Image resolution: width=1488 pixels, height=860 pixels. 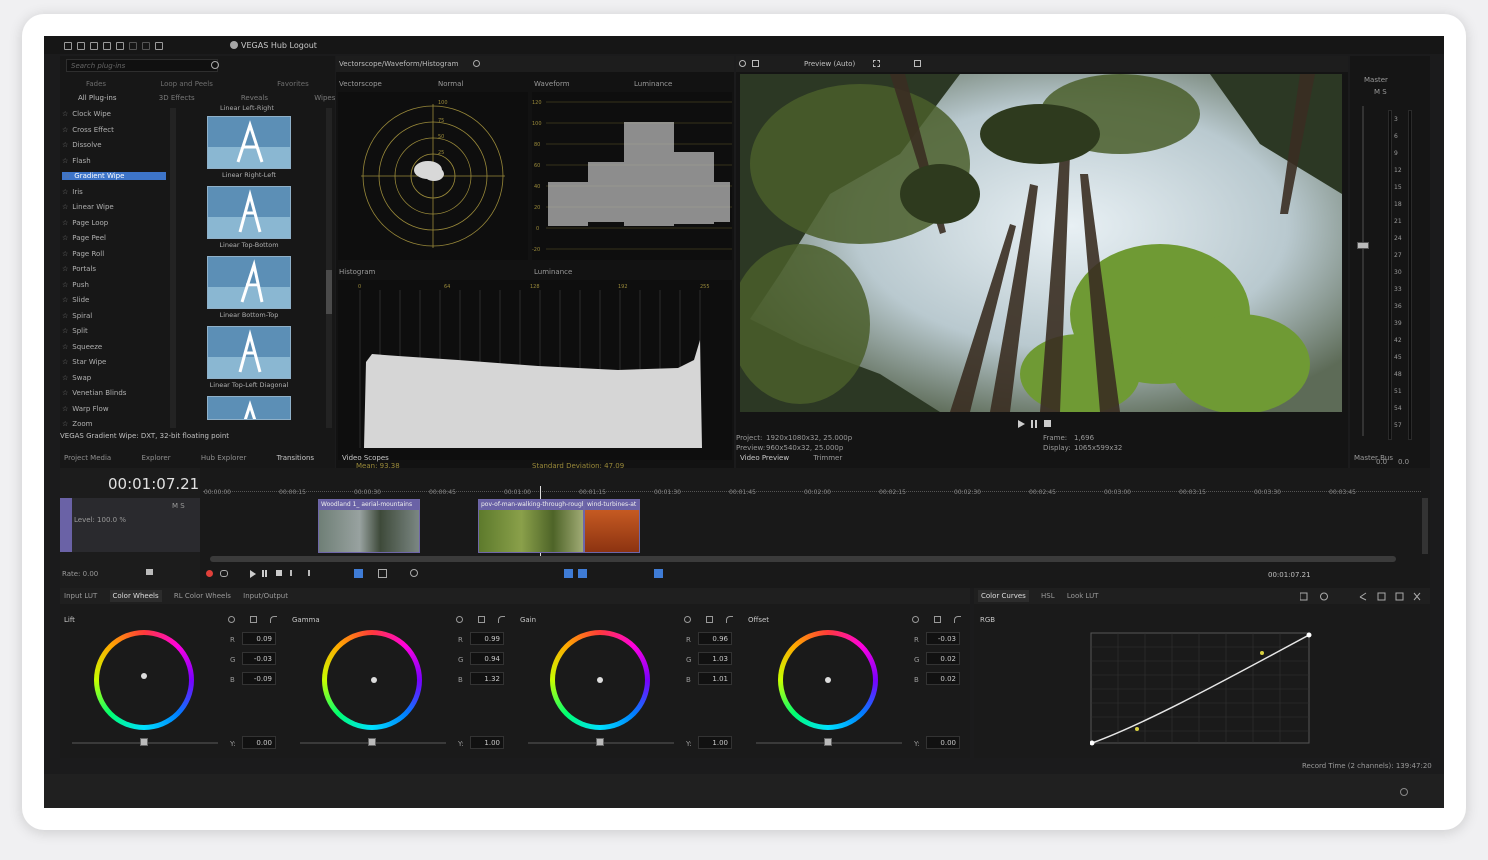 I want to click on channel-value-g: -0.03, so click(x=259, y=658).